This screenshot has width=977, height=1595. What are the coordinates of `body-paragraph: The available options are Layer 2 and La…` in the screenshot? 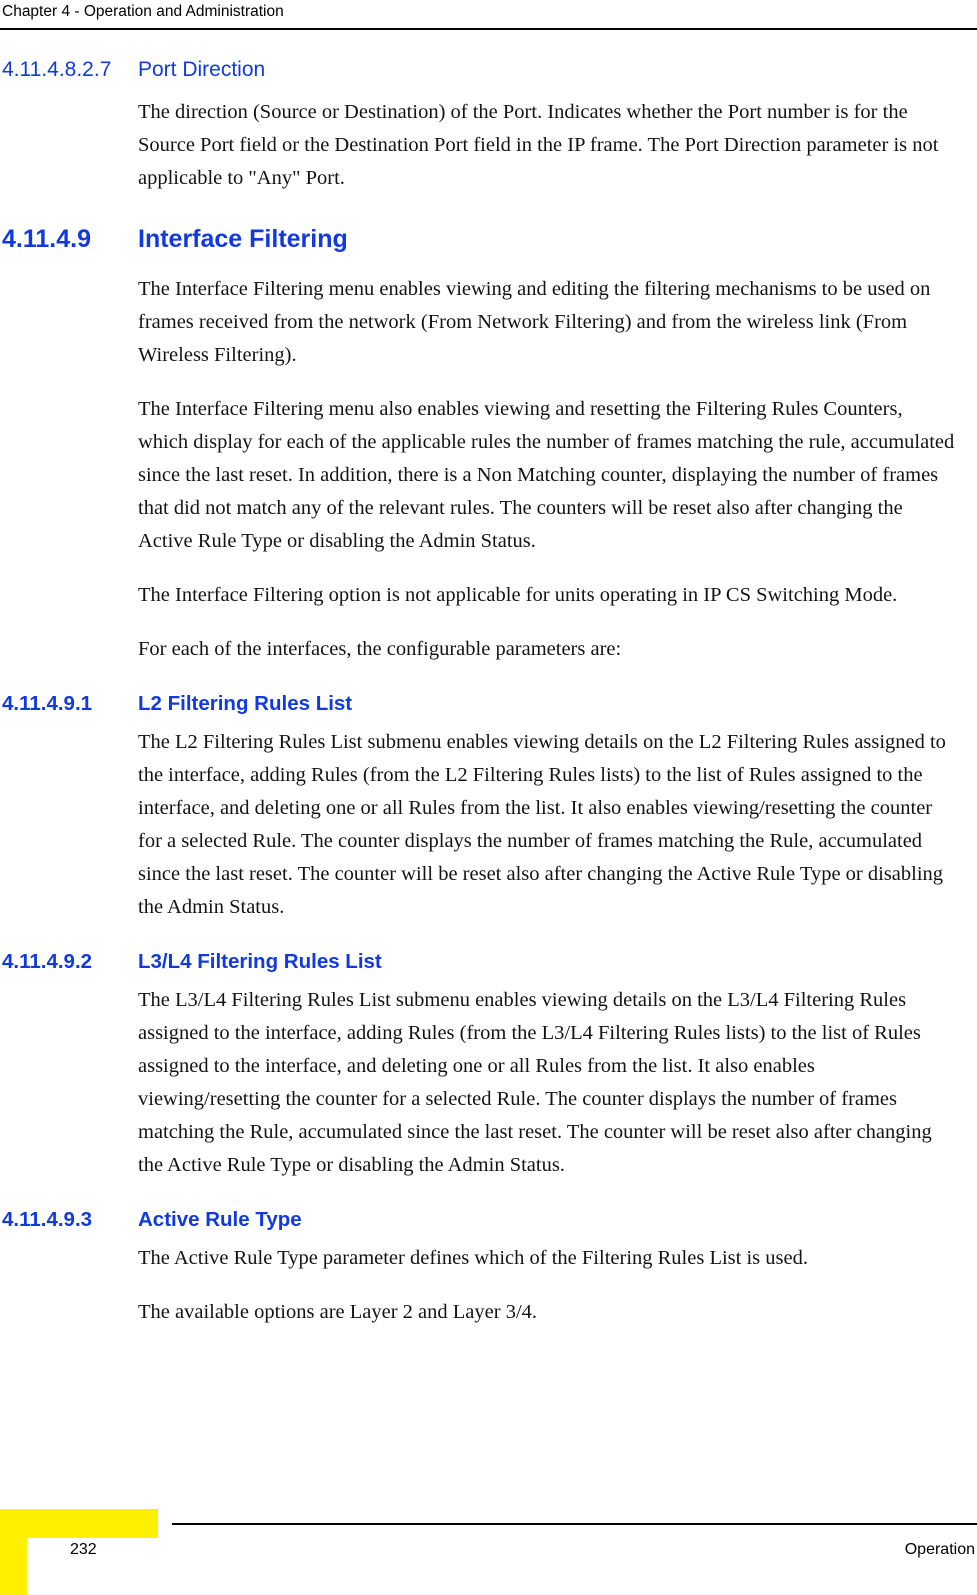 It's located at (338, 1312).